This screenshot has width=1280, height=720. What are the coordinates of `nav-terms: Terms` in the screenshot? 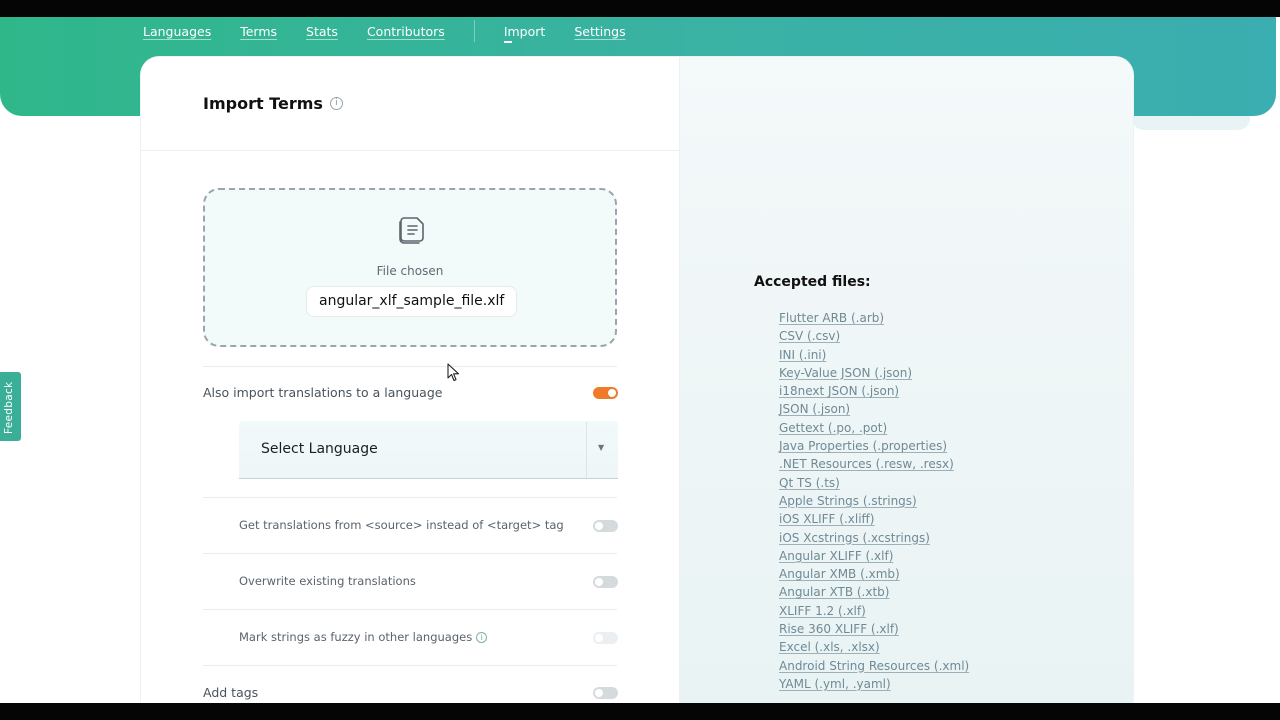 It's located at (258, 31).